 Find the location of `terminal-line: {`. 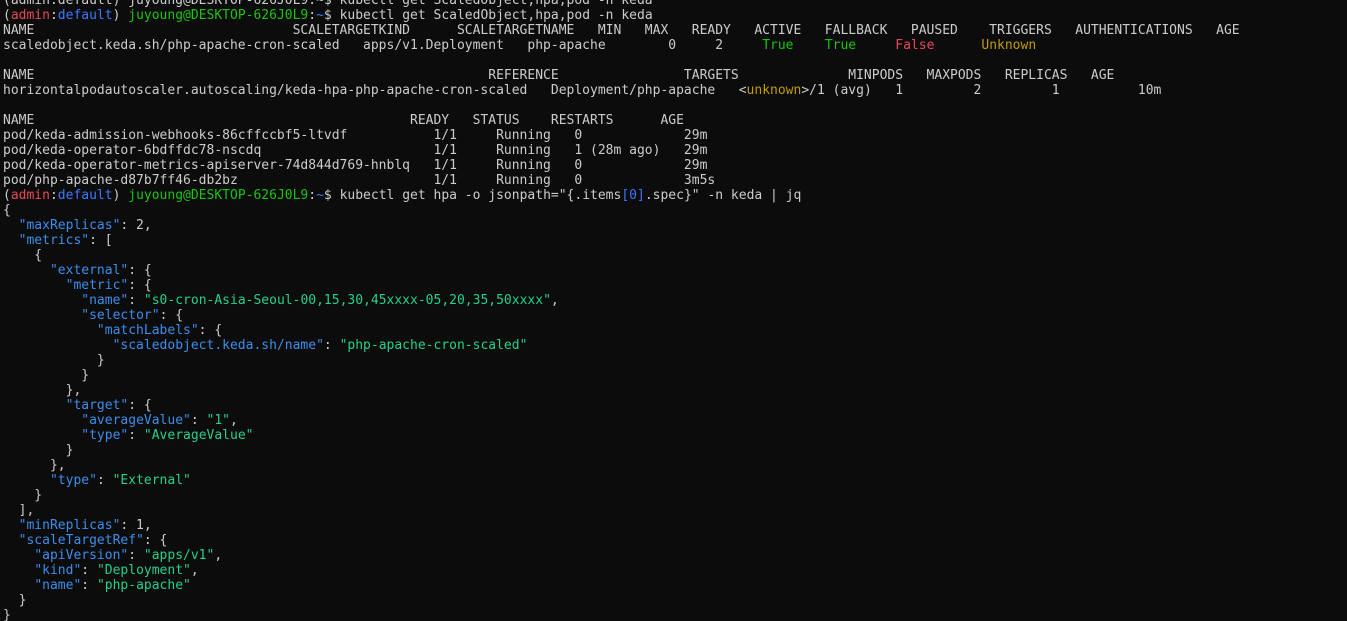

terminal-line: { is located at coordinates (675, 255).